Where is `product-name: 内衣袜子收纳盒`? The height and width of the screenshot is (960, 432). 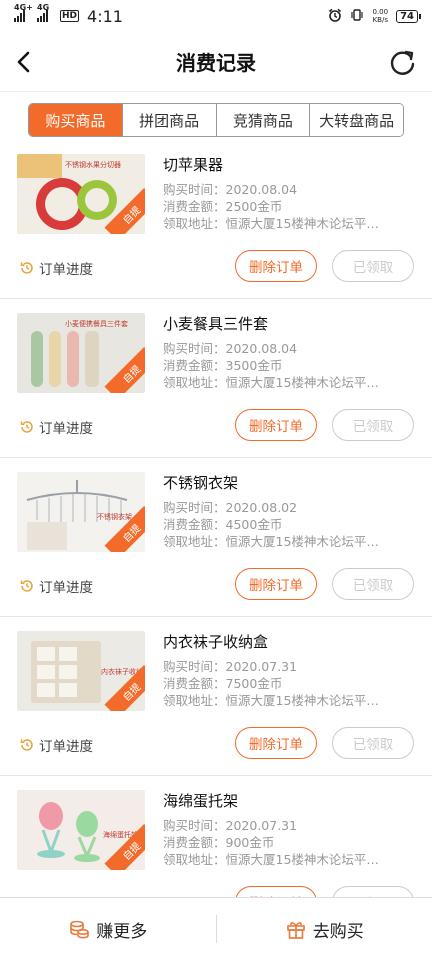
product-name: 内衣袜子收纳盒 is located at coordinates (216, 642).